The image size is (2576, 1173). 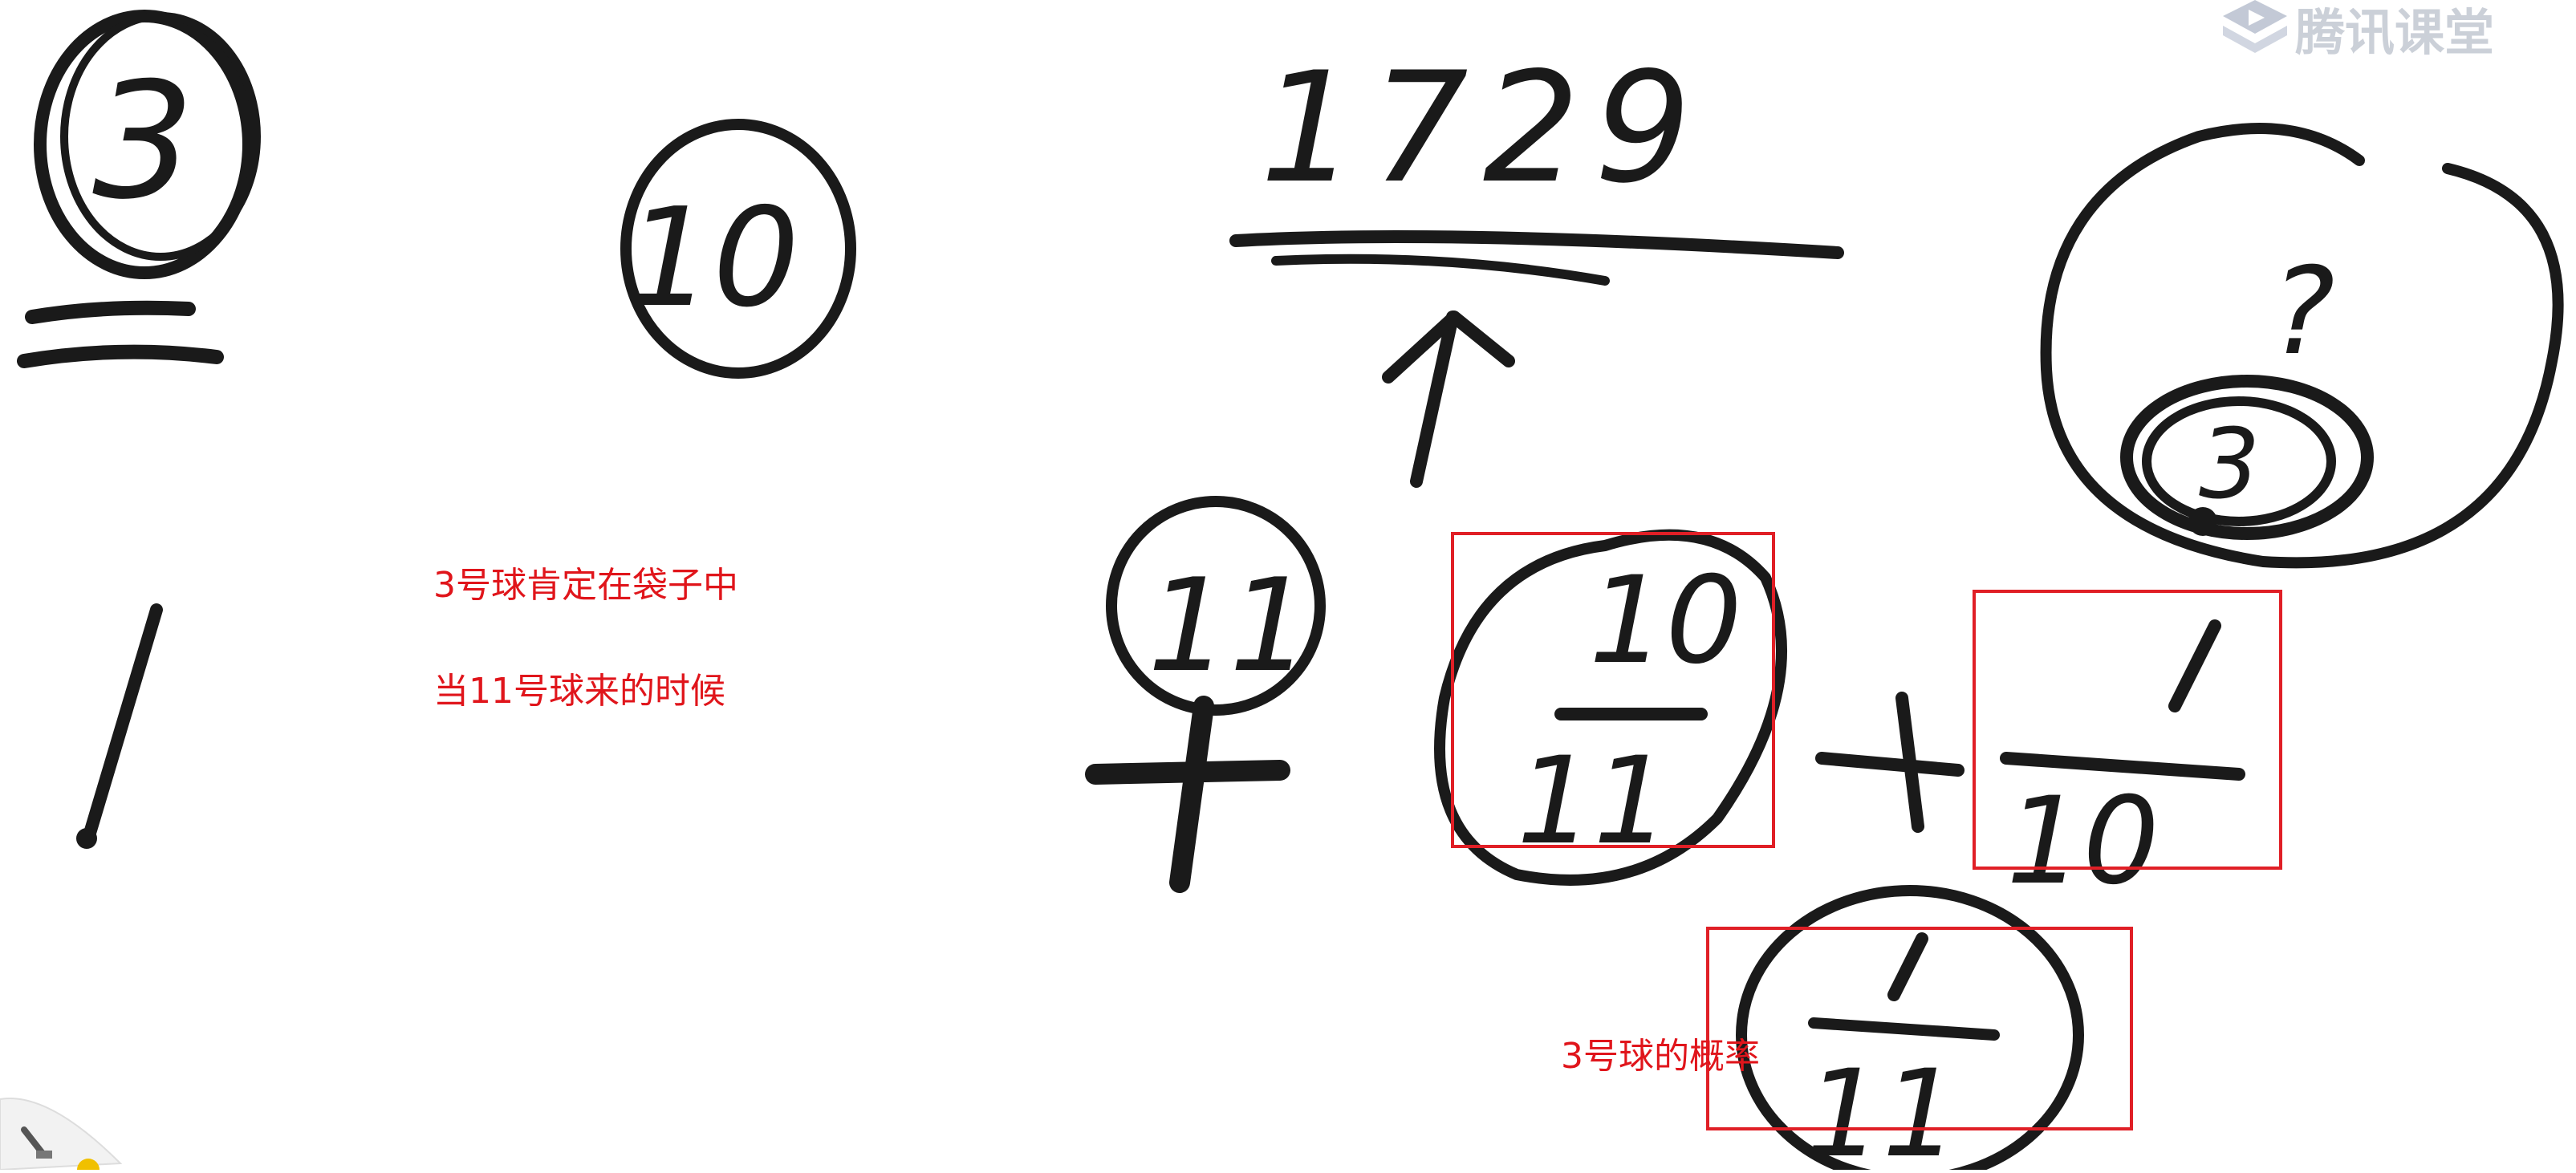 I want to click on fraction-10-over-11: 10 11, so click(x=1610, y=707).